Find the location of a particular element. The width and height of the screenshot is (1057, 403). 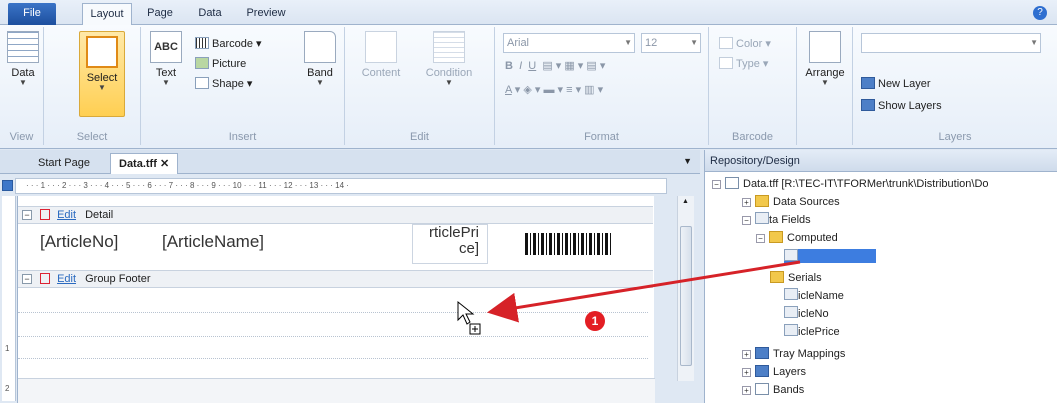

step-badge: 1 is located at coordinates (595, 321).